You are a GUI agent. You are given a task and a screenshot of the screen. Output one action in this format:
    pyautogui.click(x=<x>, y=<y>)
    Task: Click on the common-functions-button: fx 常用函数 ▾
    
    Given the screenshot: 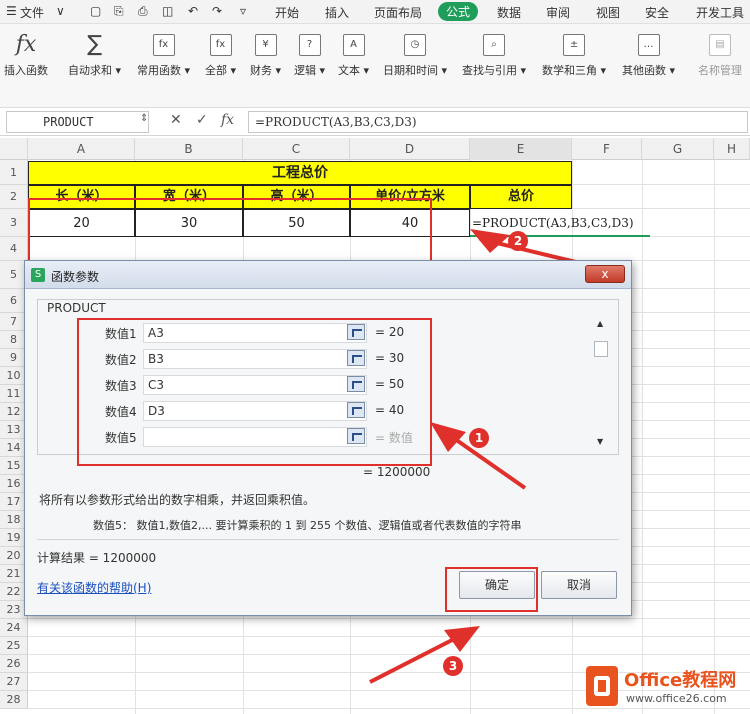 What is the action you would take?
    pyautogui.click(x=163, y=56)
    